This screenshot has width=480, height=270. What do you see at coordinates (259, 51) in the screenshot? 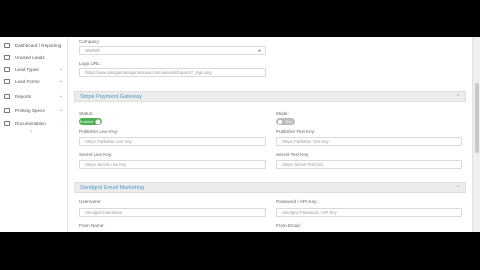
I see `user-icon: ●` at bounding box center [259, 51].